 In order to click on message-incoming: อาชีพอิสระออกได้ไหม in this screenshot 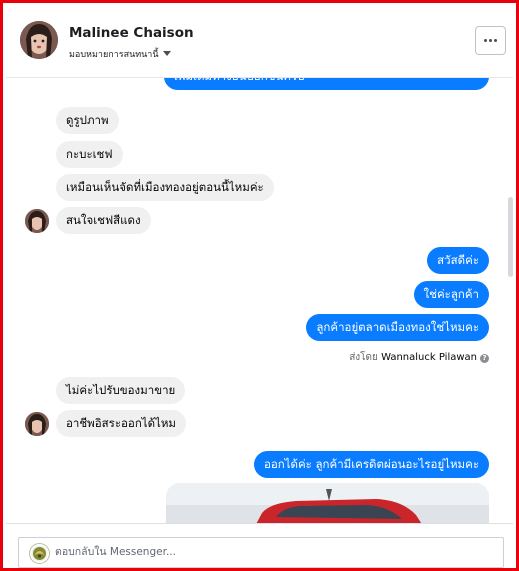, I will do `click(121, 423)`.